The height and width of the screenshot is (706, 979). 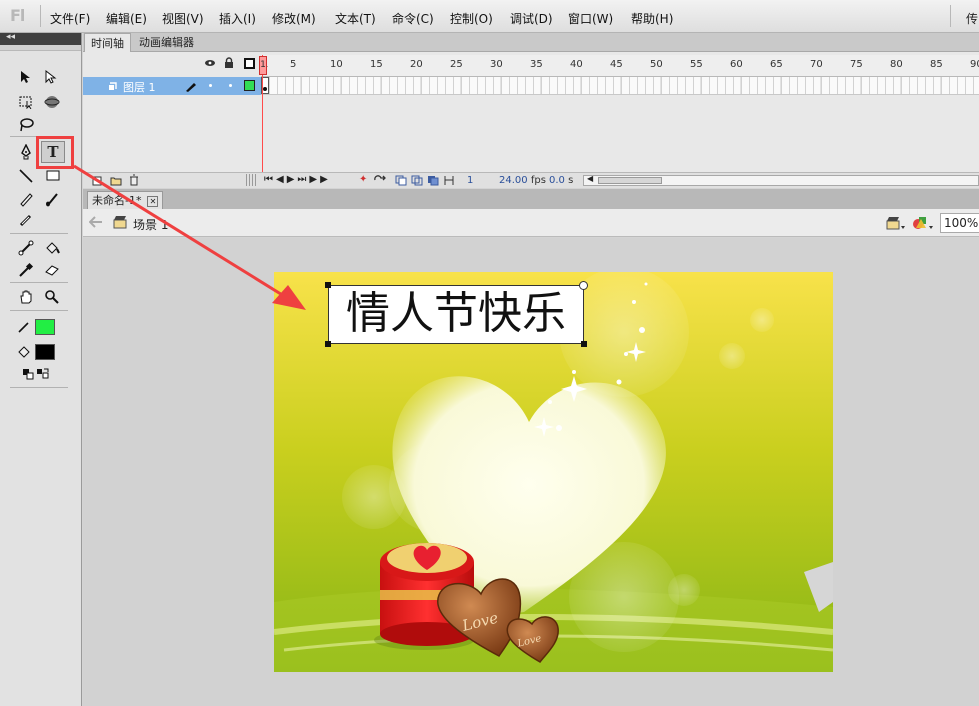 I want to click on menu-file: 文件(F), so click(x=70, y=18).